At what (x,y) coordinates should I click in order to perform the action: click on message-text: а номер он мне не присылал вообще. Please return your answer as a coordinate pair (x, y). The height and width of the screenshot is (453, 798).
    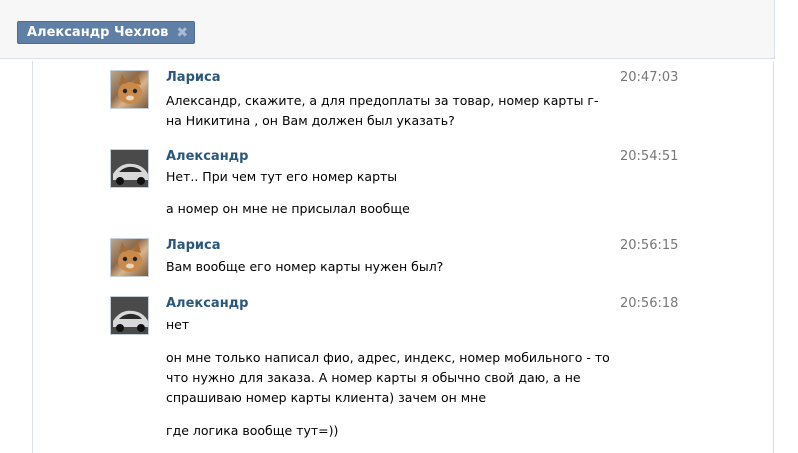
    Looking at the image, I should click on (288, 208).